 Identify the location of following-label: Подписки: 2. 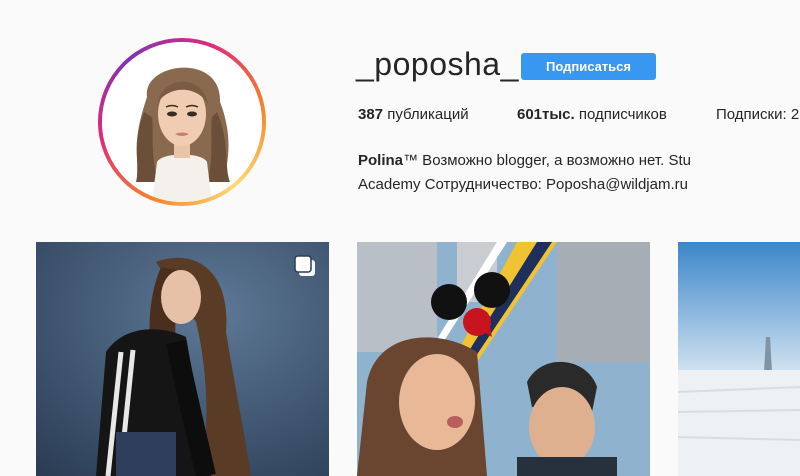
(758, 114).